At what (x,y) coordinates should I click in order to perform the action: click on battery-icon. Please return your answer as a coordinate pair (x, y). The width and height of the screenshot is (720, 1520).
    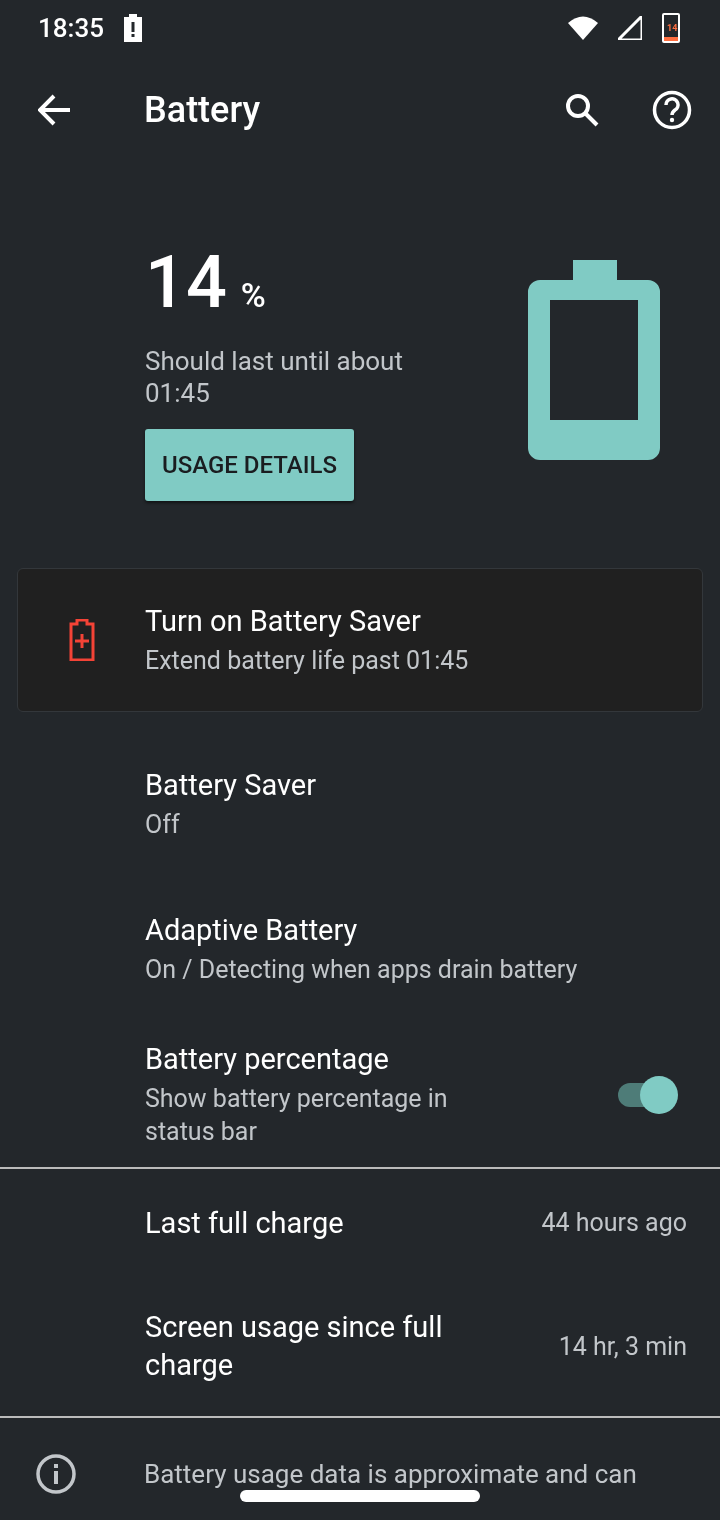
    Looking at the image, I should click on (594, 360).